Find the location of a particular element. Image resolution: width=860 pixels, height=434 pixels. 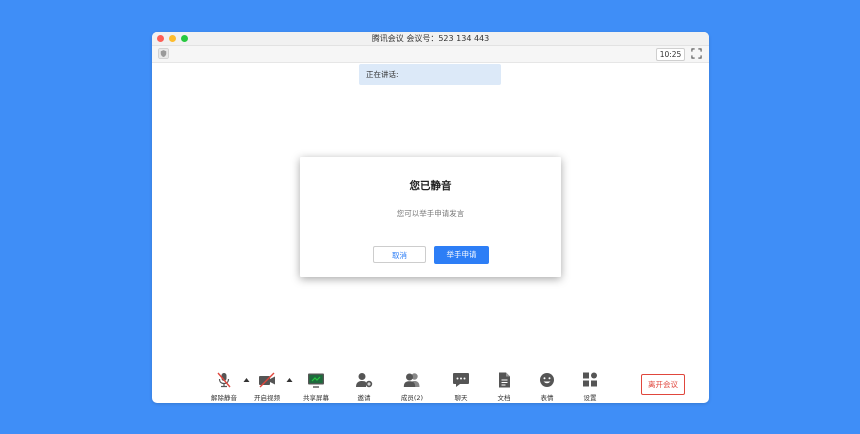

toolbar-label: 邀请 is located at coordinates (364, 398).